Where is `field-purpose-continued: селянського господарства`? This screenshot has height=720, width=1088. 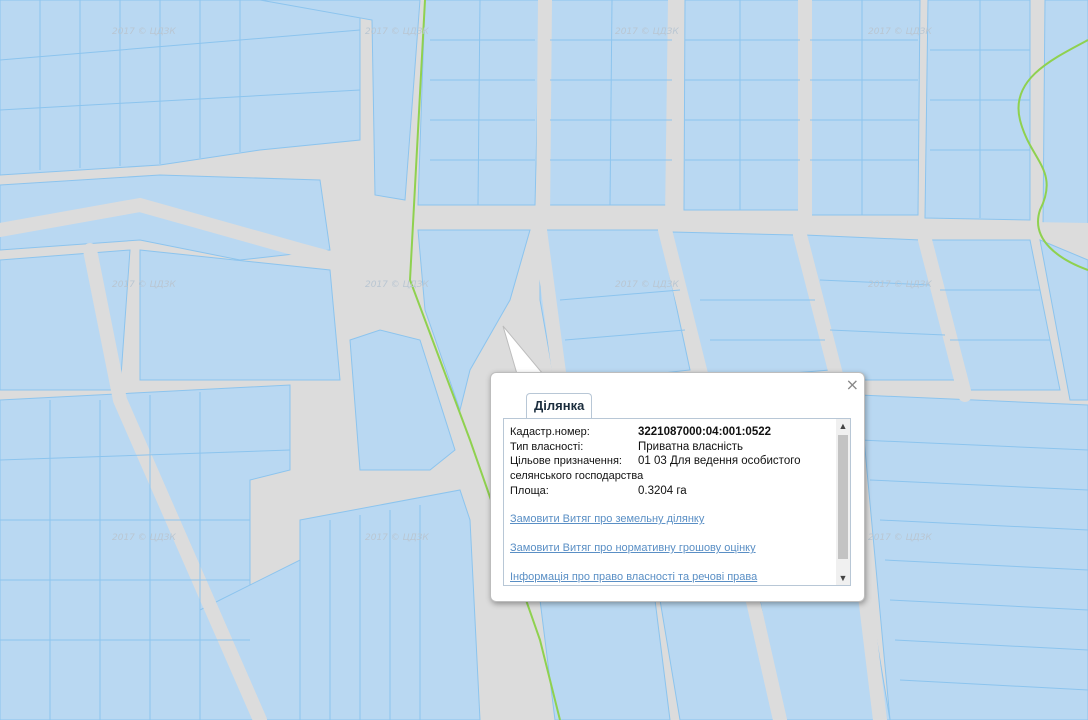
field-purpose-continued: селянського господарства is located at coordinates (671, 476).